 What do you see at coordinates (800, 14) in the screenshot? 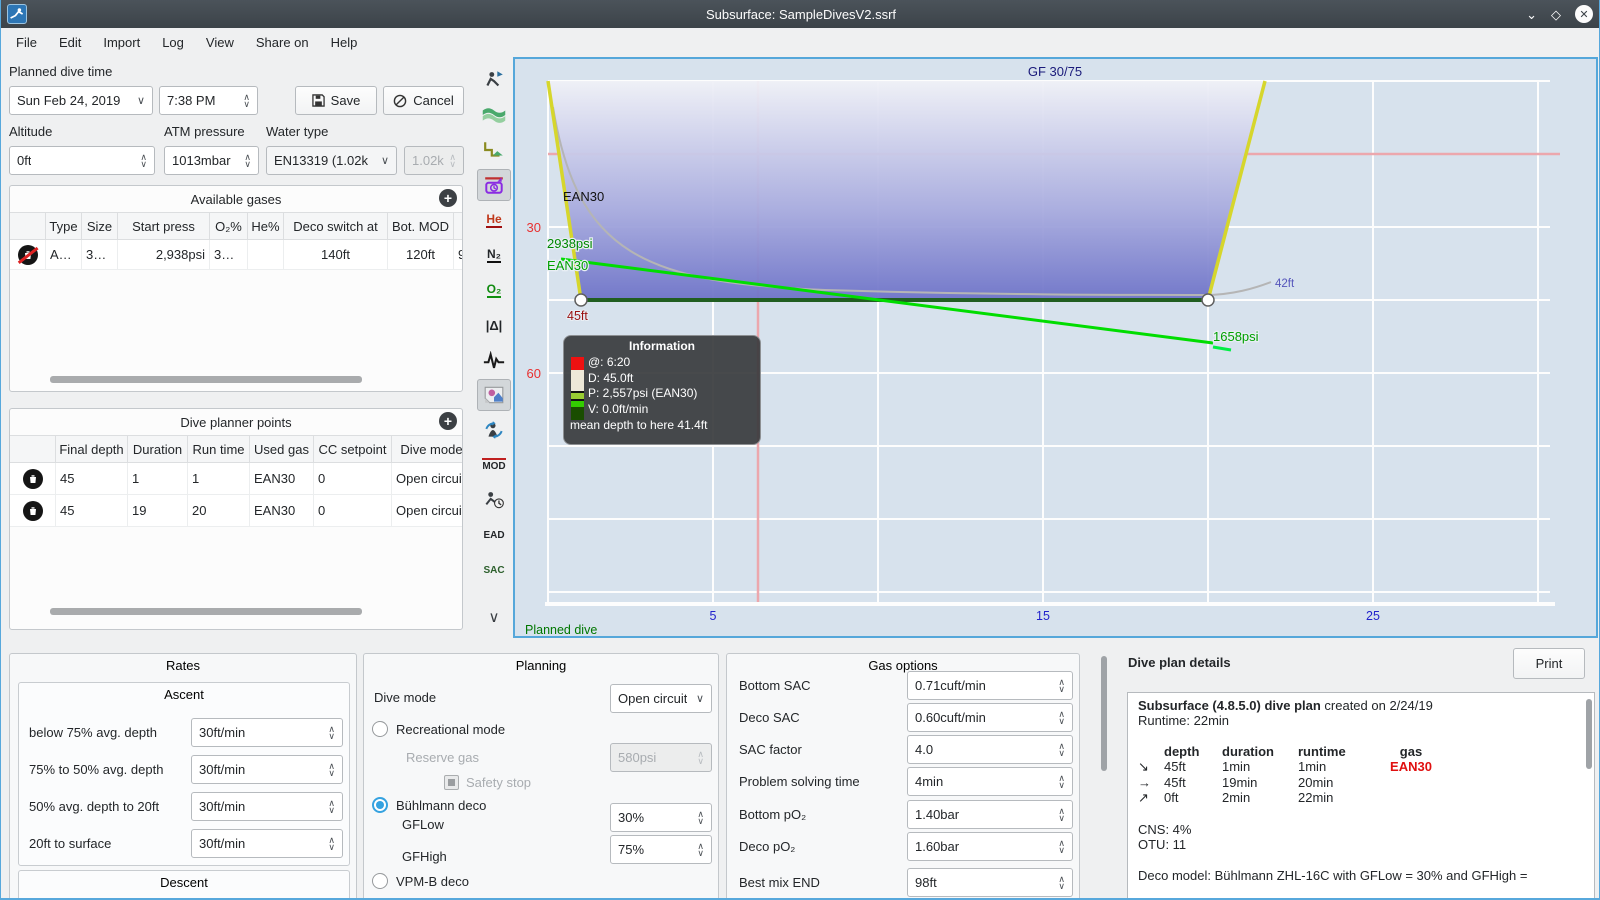
I see `titlebar: Subsurface: SampleDivesV2.ssrf ⌄ ◇ ✕` at bounding box center [800, 14].